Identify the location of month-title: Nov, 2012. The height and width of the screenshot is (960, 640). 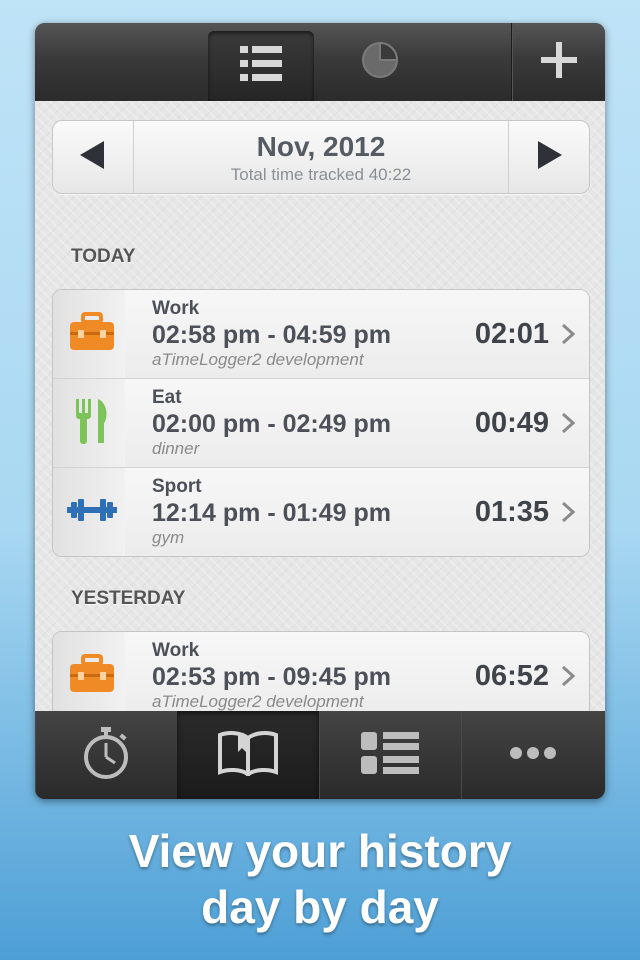
(321, 146).